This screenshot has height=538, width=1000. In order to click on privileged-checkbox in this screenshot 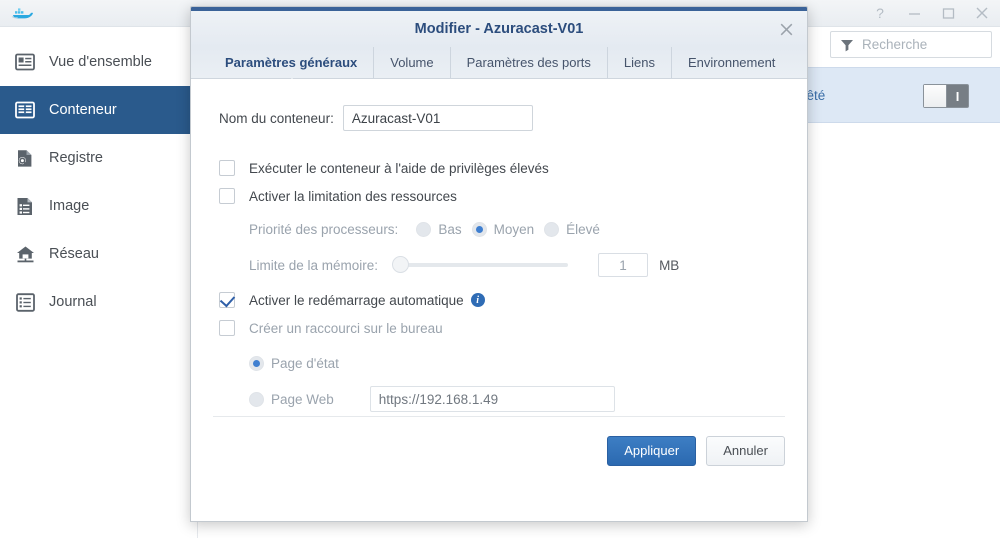, I will do `click(227, 168)`.